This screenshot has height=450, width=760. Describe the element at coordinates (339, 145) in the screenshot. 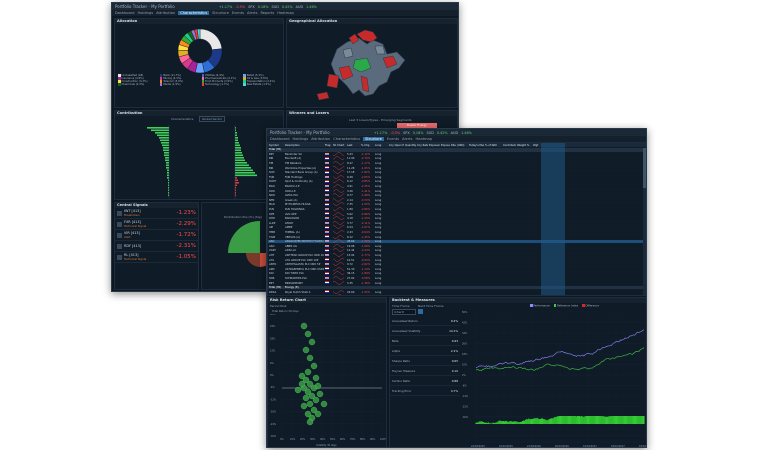

I see `column-header: Sh Chart` at that location.